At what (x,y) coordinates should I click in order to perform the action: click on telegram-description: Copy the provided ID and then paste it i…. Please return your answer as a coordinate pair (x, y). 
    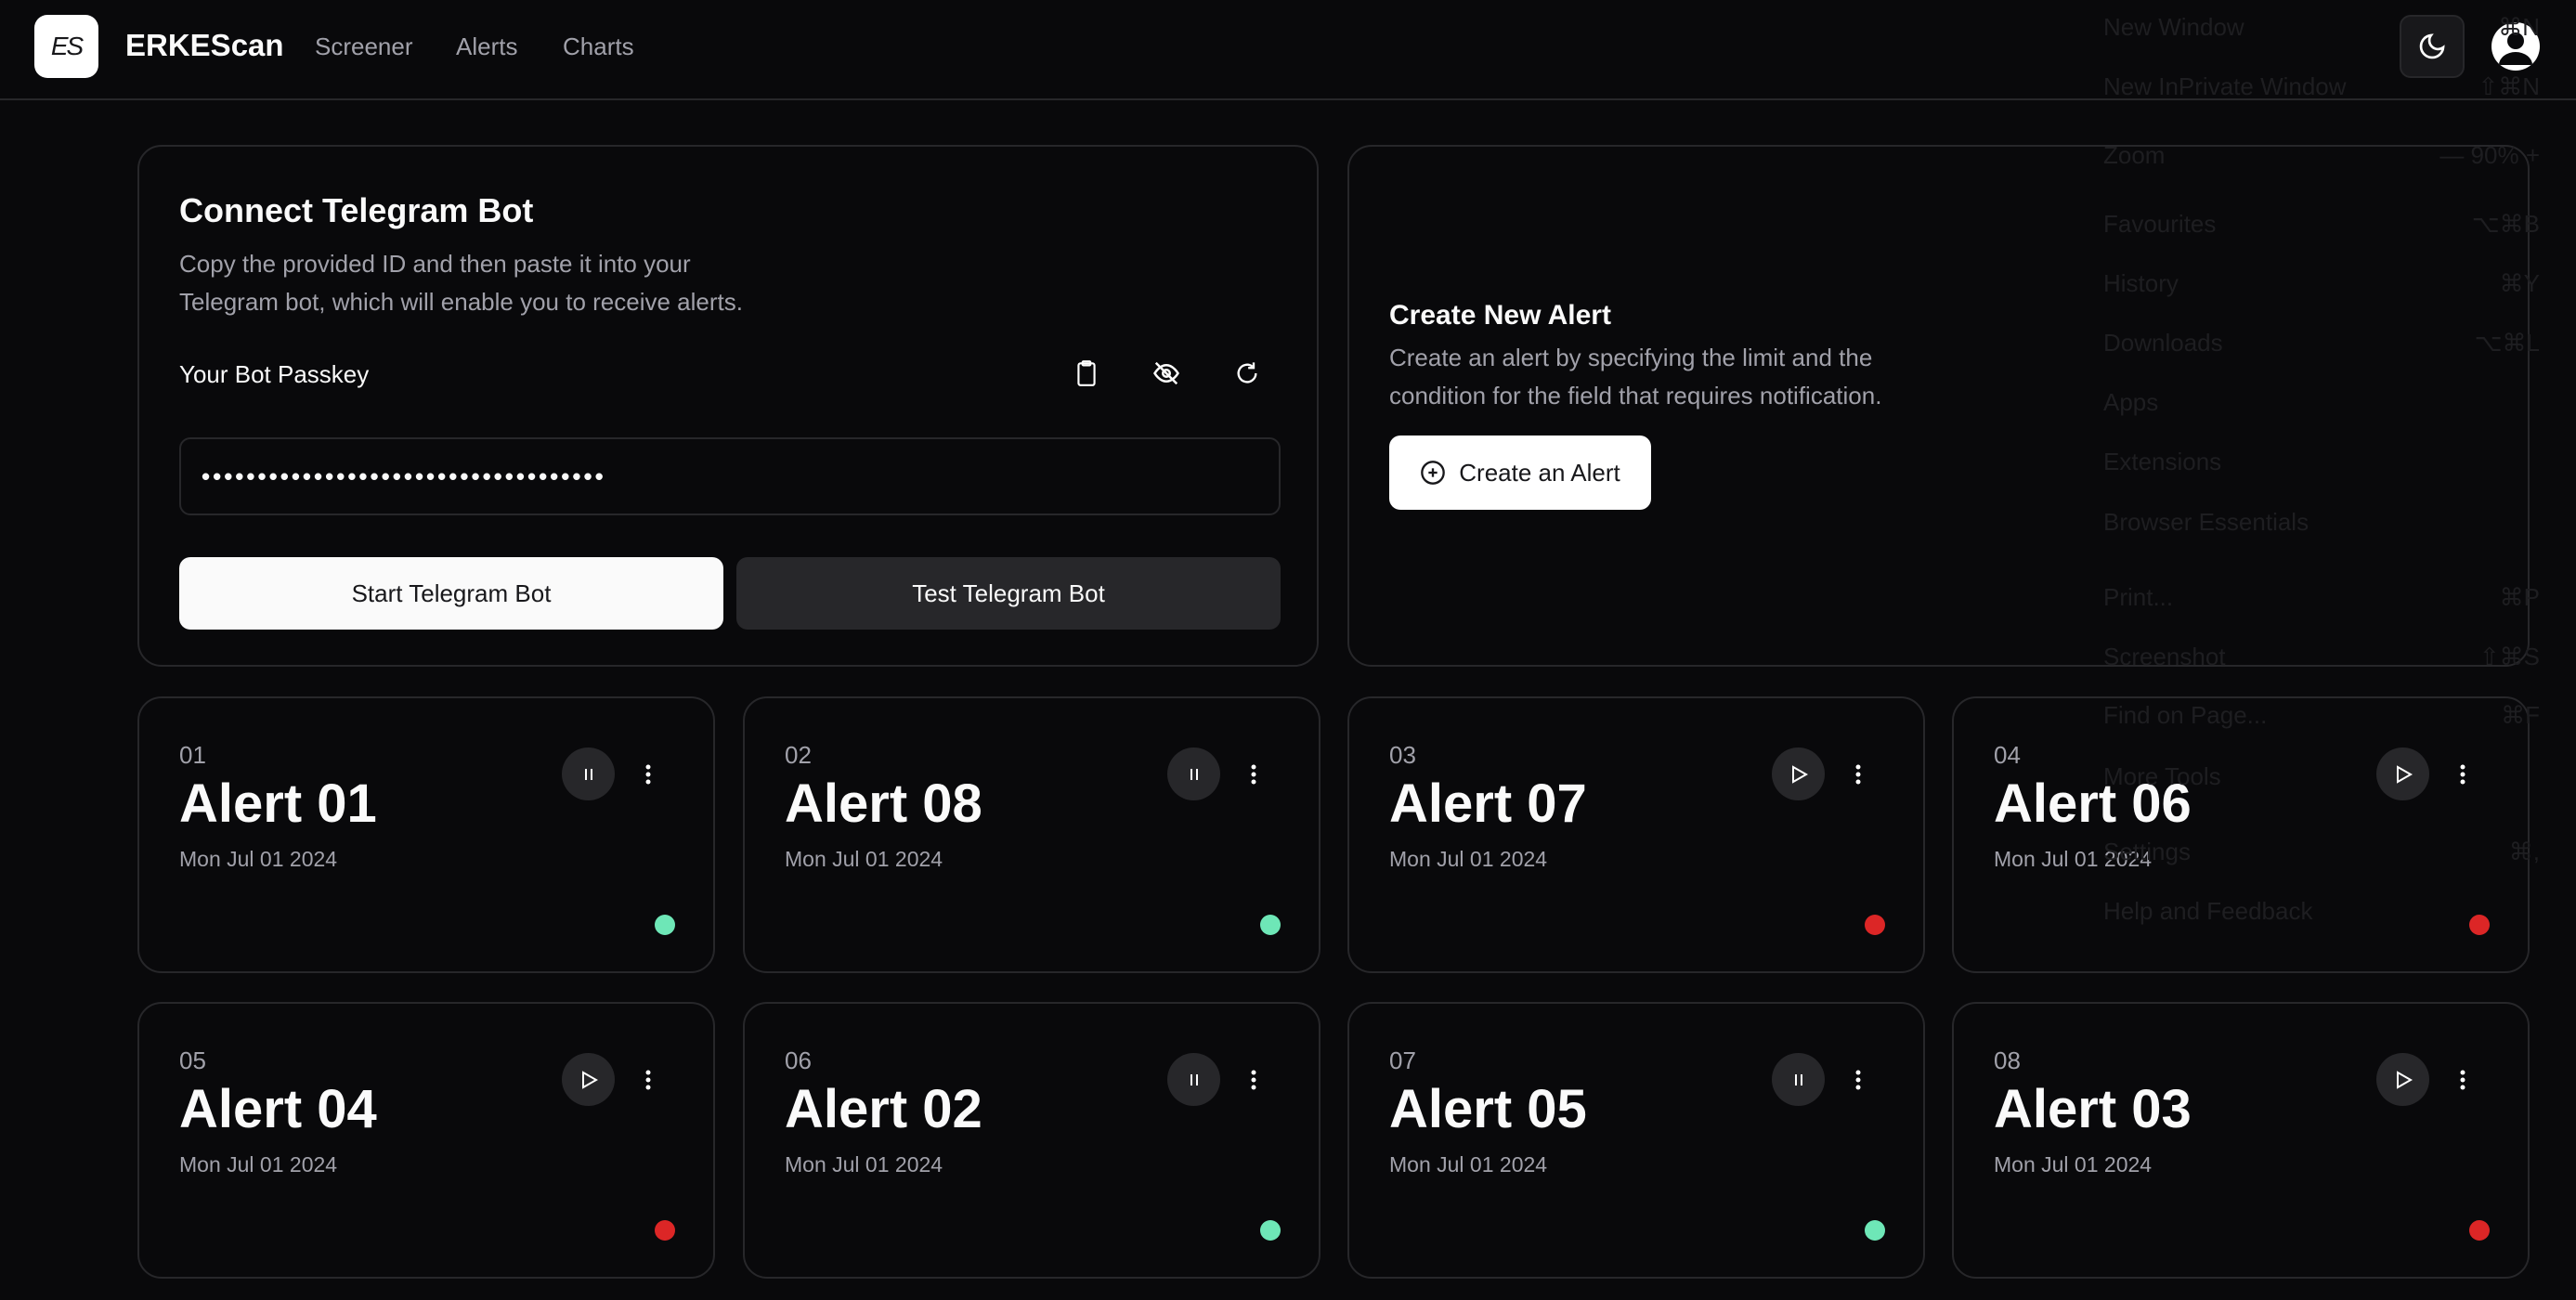
    Looking at the image, I should click on (461, 283).